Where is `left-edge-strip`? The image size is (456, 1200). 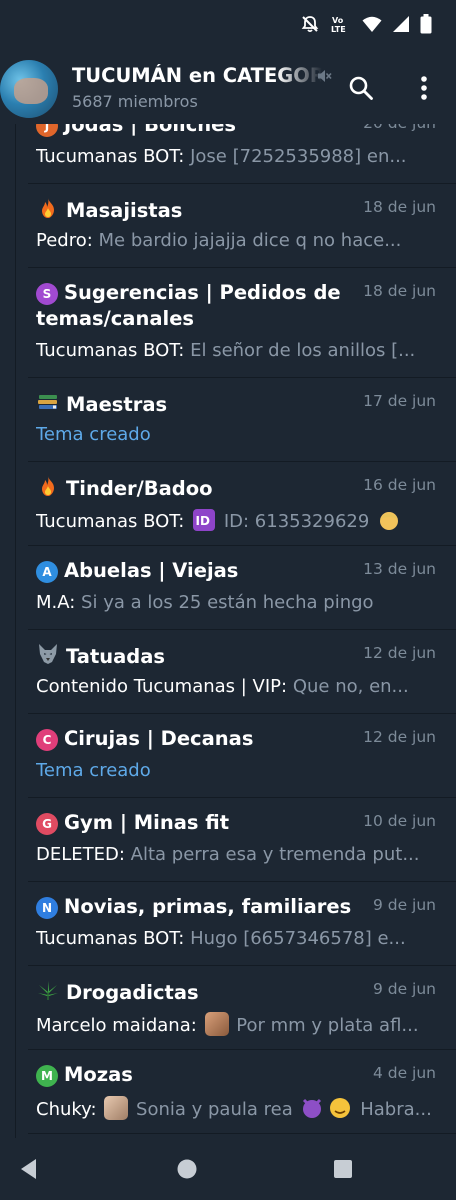
left-edge-strip is located at coordinates (8, 631).